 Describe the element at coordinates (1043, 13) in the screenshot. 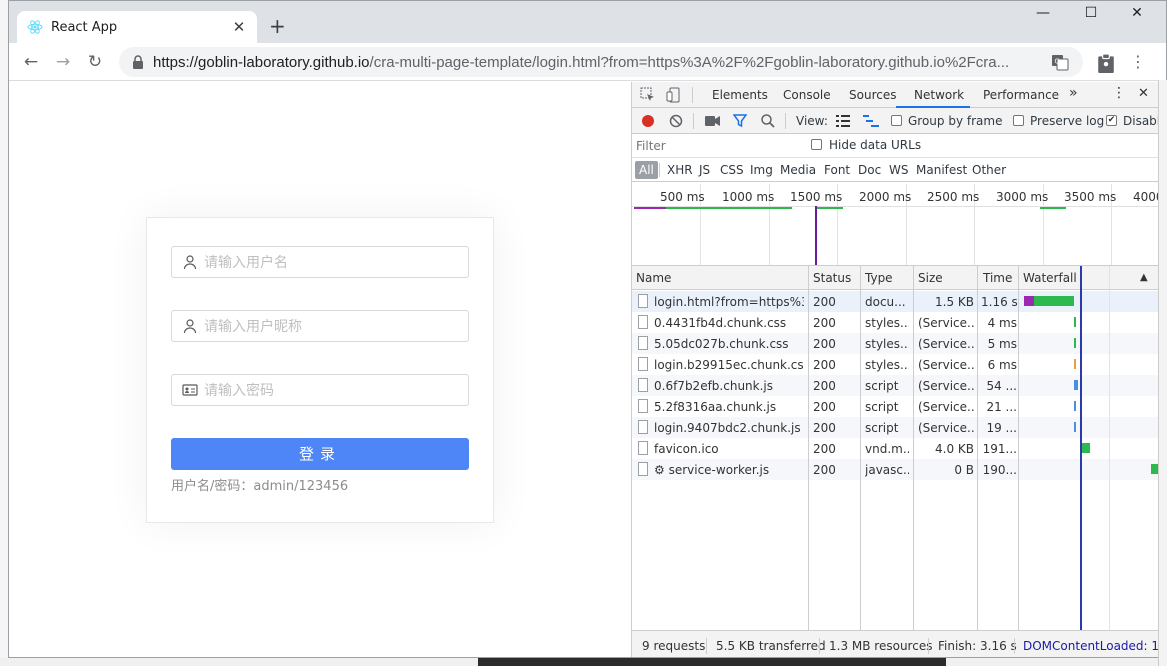

I see `minimize-button: —` at that location.